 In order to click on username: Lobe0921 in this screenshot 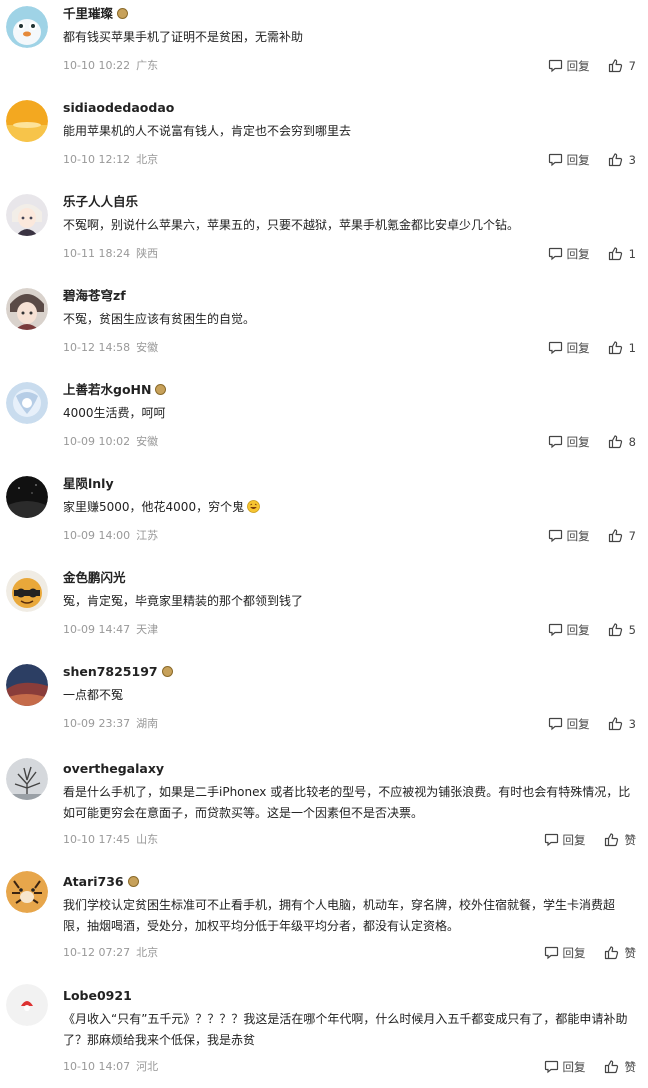, I will do `click(97, 996)`.